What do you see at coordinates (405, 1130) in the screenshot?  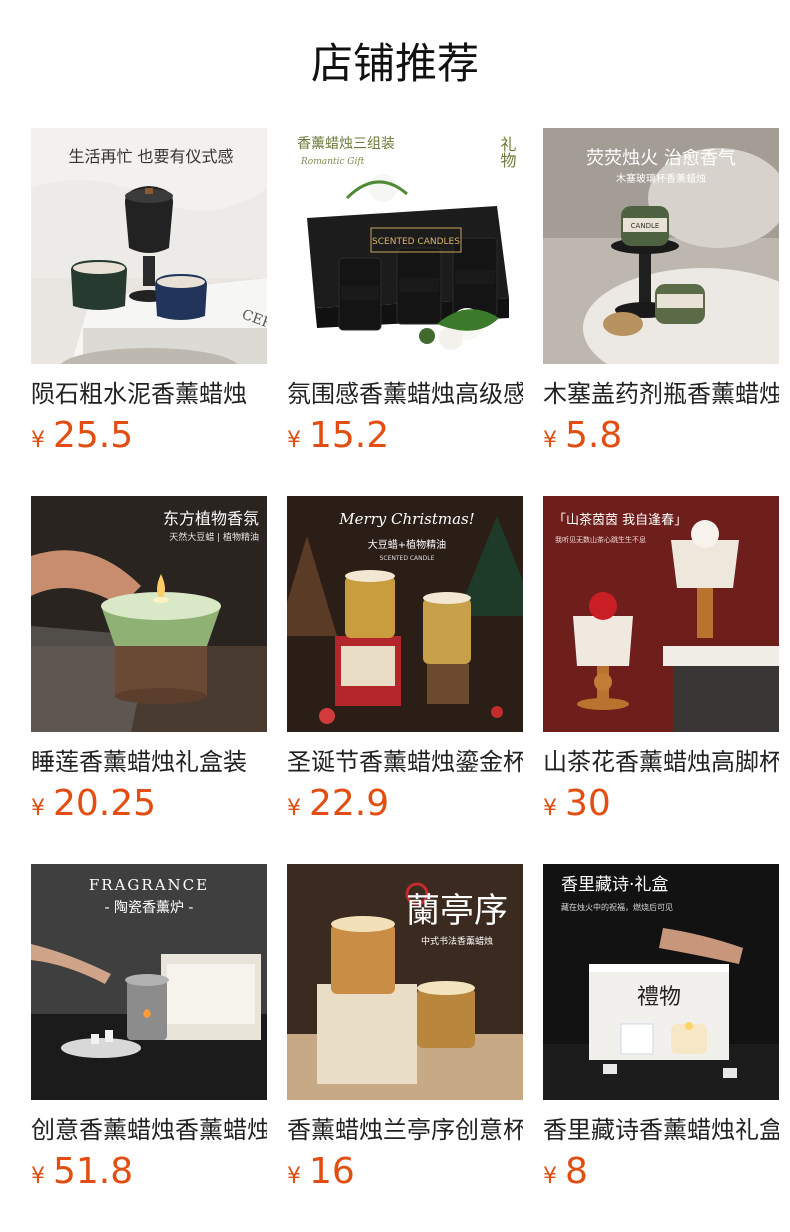 I see `product-name: 香薰蜡烛兰亭序创意杯` at bounding box center [405, 1130].